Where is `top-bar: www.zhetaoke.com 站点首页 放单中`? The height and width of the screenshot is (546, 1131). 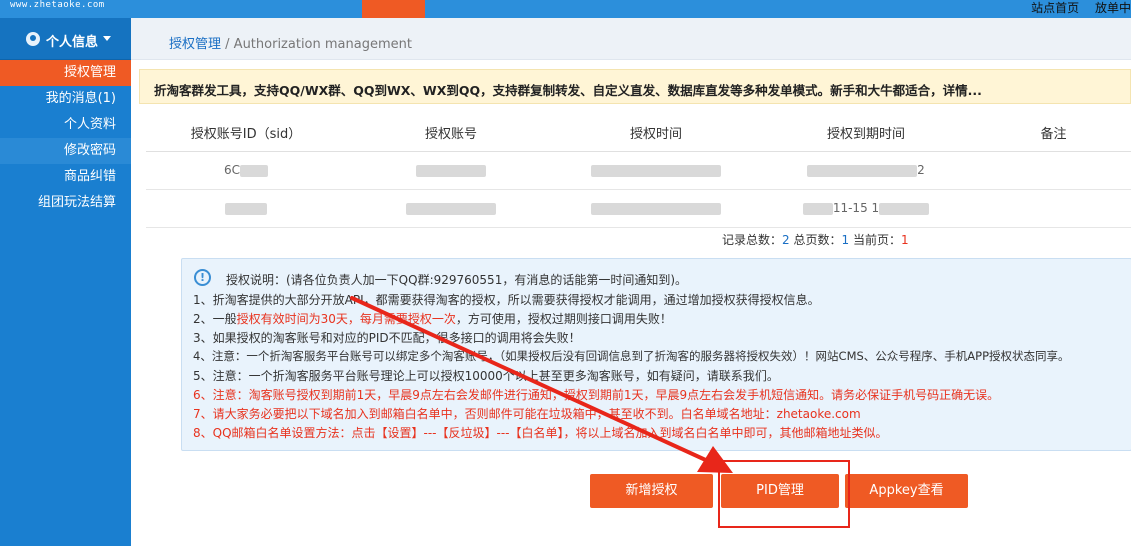
top-bar: www.zhetaoke.com 站点首页 放单中 is located at coordinates (565, 9).